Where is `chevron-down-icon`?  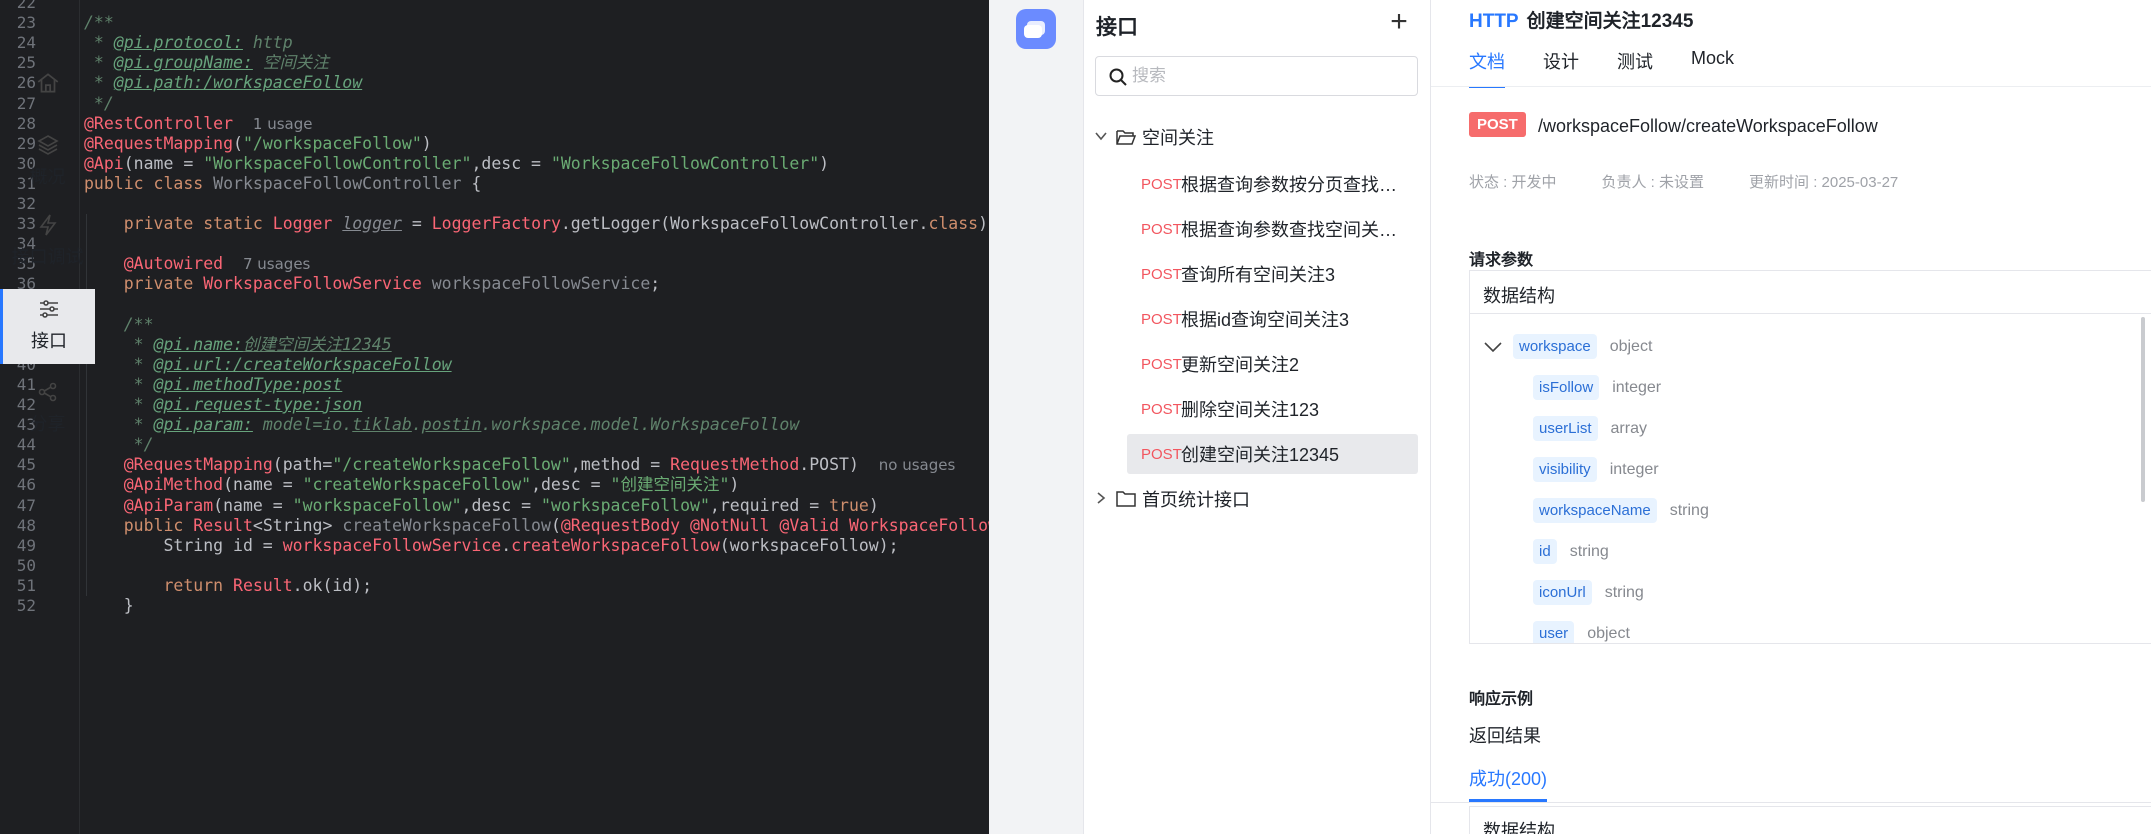 chevron-down-icon is located at coordinates (1493, 347).